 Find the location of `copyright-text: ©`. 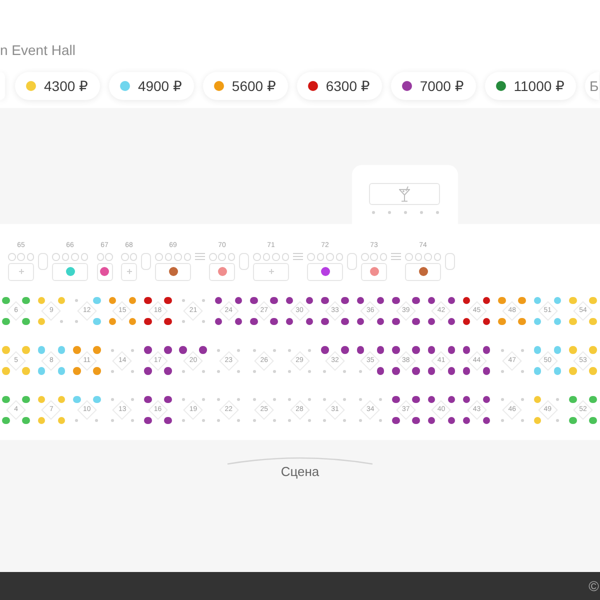

copyright-text: © is located at coordinates (593, 586).